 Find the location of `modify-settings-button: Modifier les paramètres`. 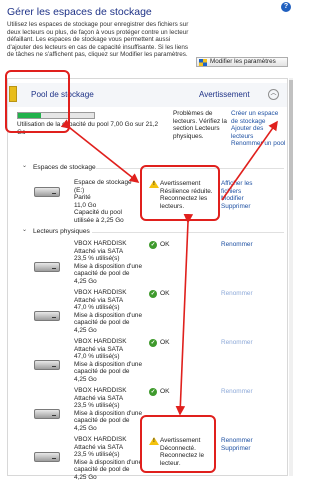

modify-settings-button: Modifier les paramètres is located at coordinates (242, 62).